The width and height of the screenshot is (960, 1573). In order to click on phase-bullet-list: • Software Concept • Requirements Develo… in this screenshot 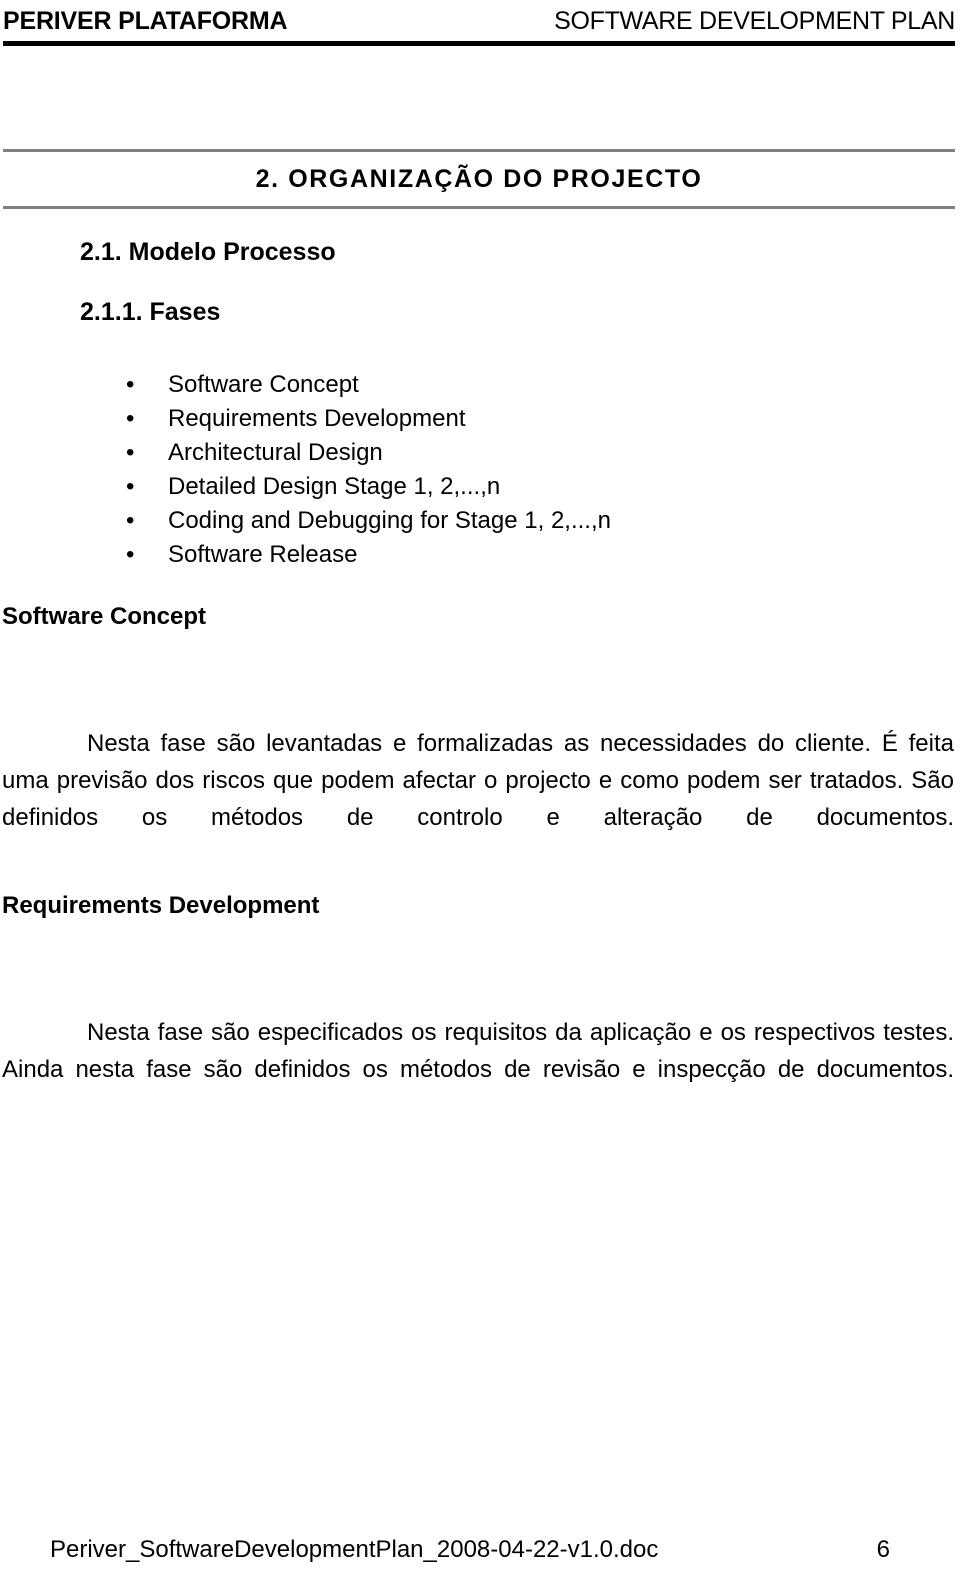, I will do `click(490, 470)`.